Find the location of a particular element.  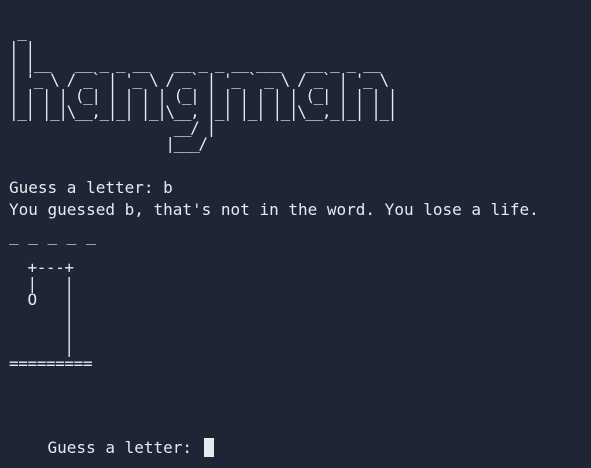

word-progress-line: _ _ _ _ _ is located at coordinates (52, 235).